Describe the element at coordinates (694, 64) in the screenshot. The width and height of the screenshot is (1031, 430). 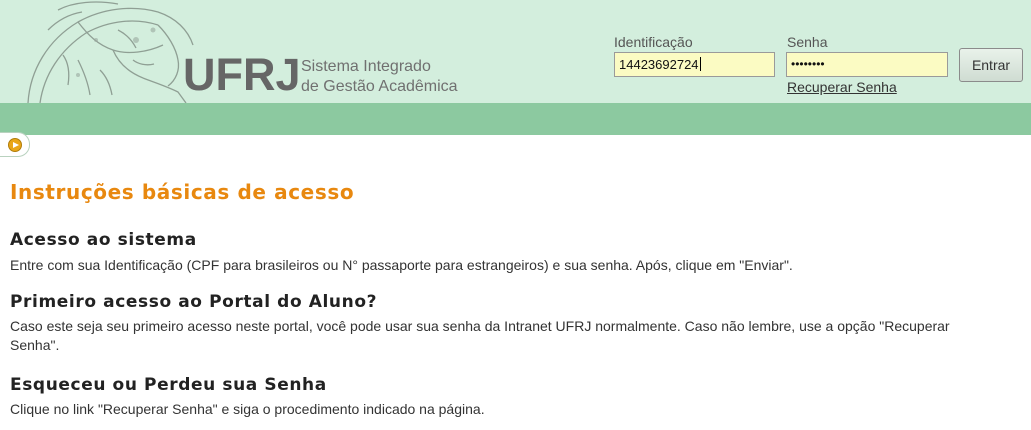
I see `identification-input: 14423692724` at that location.